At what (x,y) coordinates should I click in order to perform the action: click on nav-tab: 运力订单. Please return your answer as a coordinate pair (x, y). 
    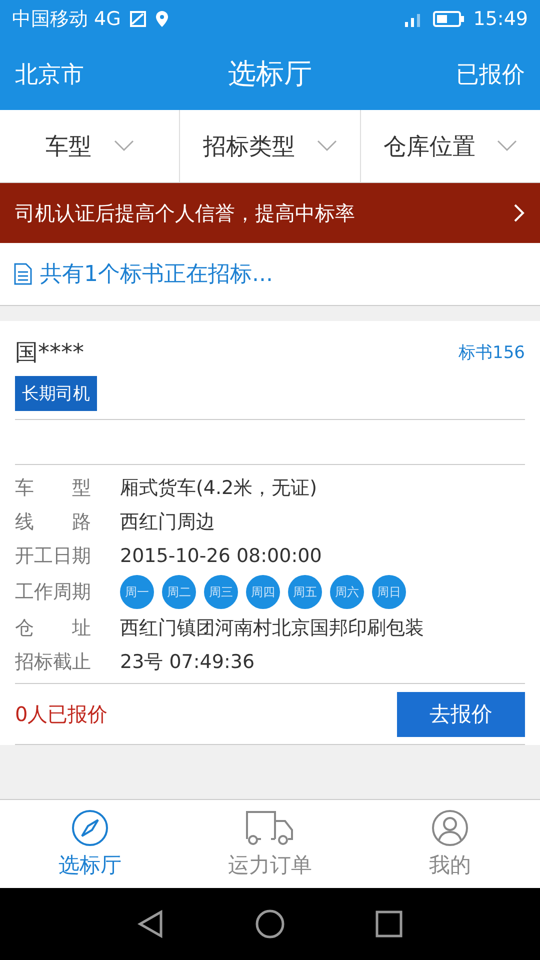
    Looking at the image, I should click on (270, 844).